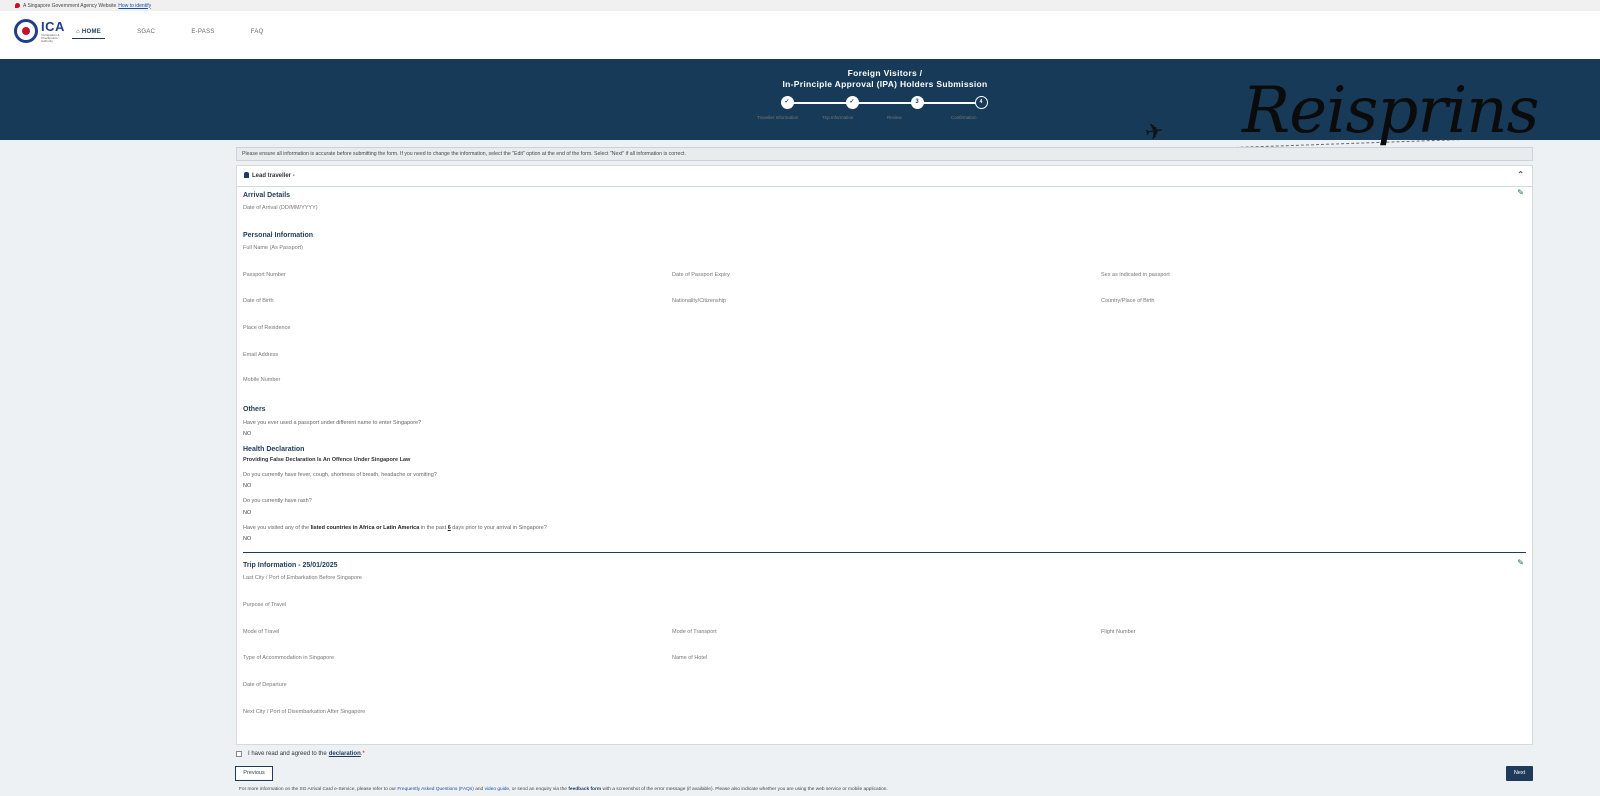 Image resolution: width=1600 pixels, height=796 pixels. I want to click on gov-masthead-text: A Singapore Government Agency Website, so click(70, 5).